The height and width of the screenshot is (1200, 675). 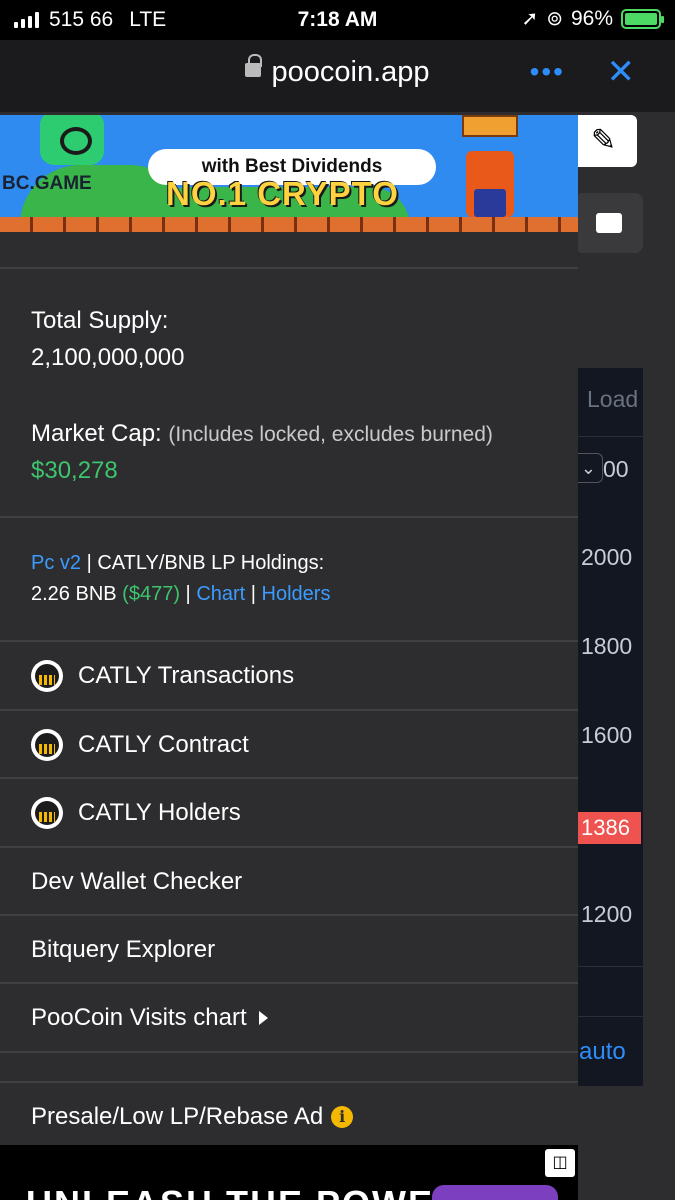 What do you see at coordinates (289, 224) in the screenshot?
I see `banner-bricks` at bounding box center [289, 224].